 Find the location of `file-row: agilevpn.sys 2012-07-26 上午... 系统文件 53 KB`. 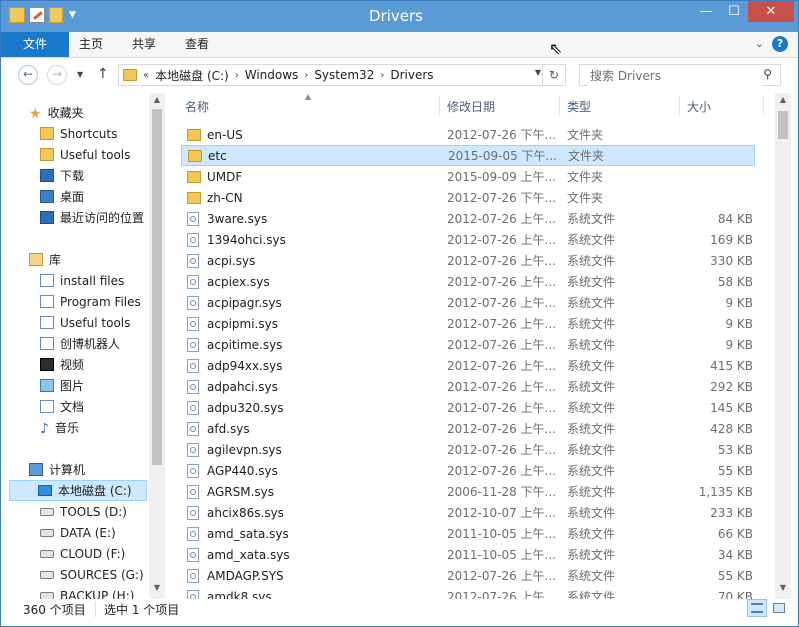

file-row: agilevpn.sys 2012-07-26 上午... 系统文件 53 KB is located at coordinates (468, 449).